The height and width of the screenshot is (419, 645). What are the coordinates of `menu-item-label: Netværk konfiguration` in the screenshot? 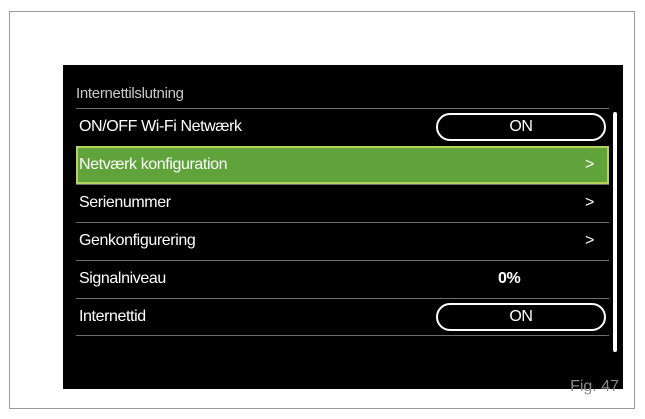 It's located at (153, 164).